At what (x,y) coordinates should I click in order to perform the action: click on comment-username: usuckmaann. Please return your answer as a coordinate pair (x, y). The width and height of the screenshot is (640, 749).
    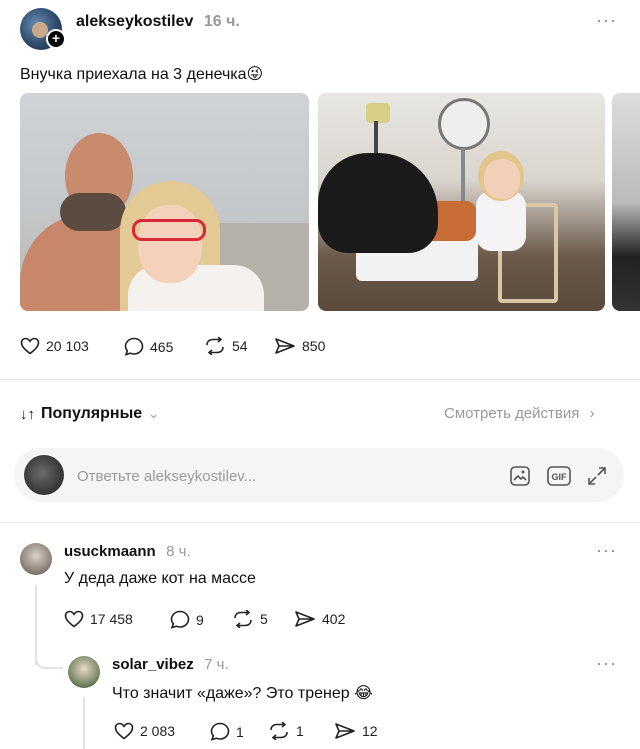
    Looking at the image, I should click on (110, 551).